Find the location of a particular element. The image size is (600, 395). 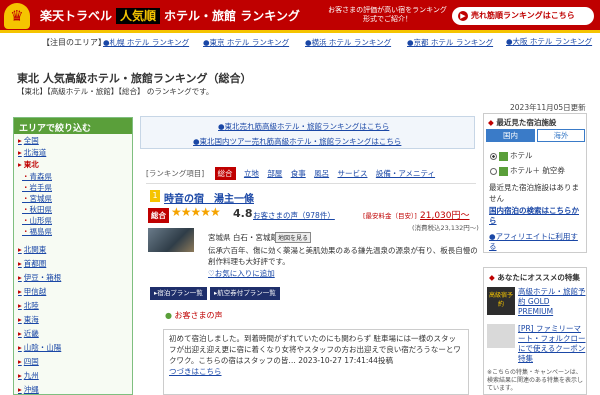

add-favorite-link: ♡お気に入りに追加 is located at coordinates (241, 273).